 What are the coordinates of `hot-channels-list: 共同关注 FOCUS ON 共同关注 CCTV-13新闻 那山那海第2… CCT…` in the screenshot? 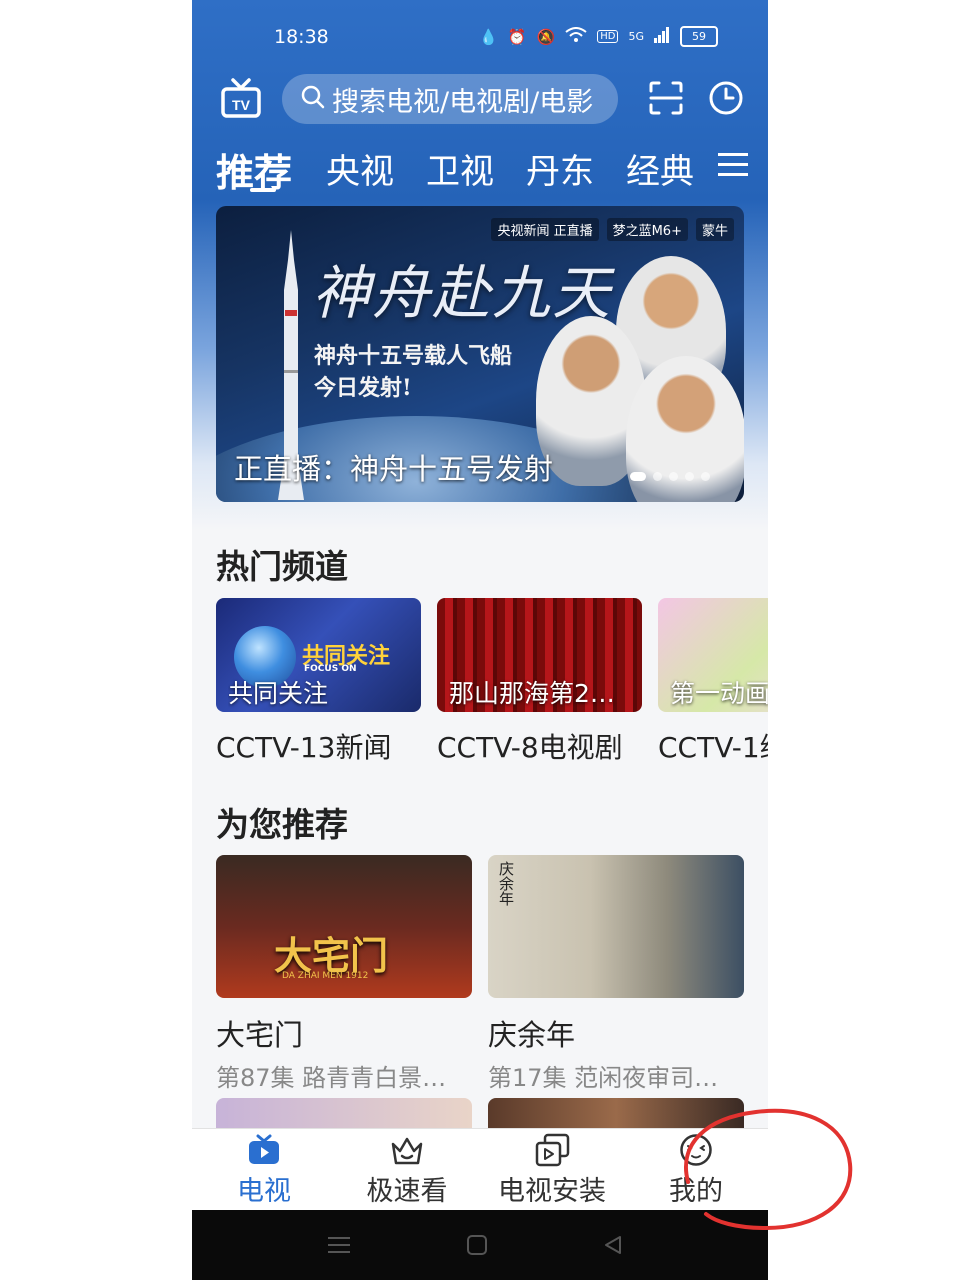 It's located at (492, 683).